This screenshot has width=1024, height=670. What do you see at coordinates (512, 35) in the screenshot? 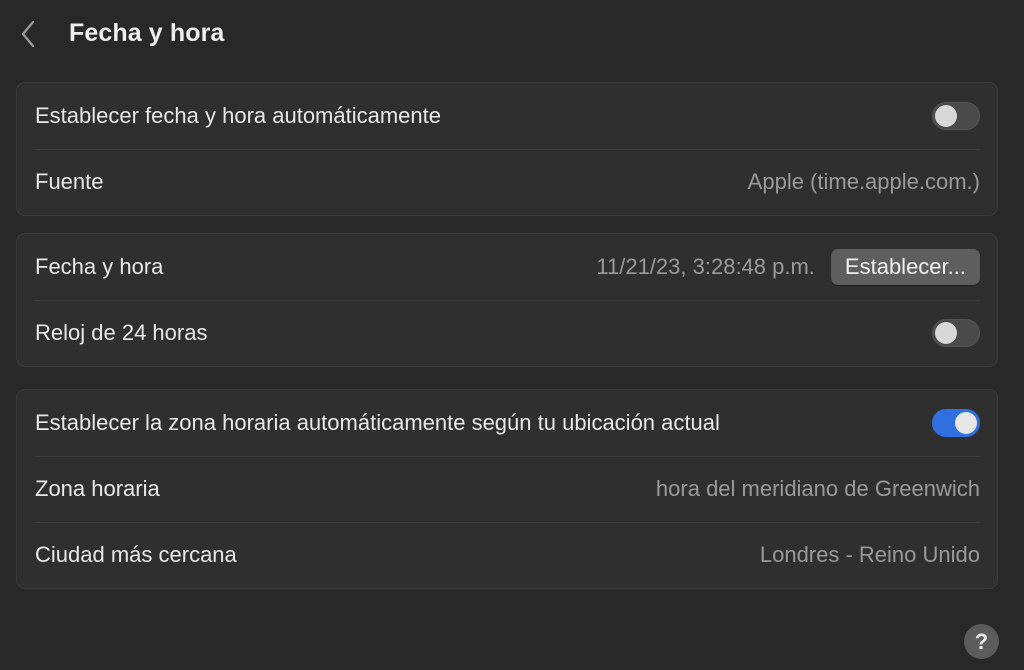
I see `header: Fecha y hora` at bounding box center [512, 35].